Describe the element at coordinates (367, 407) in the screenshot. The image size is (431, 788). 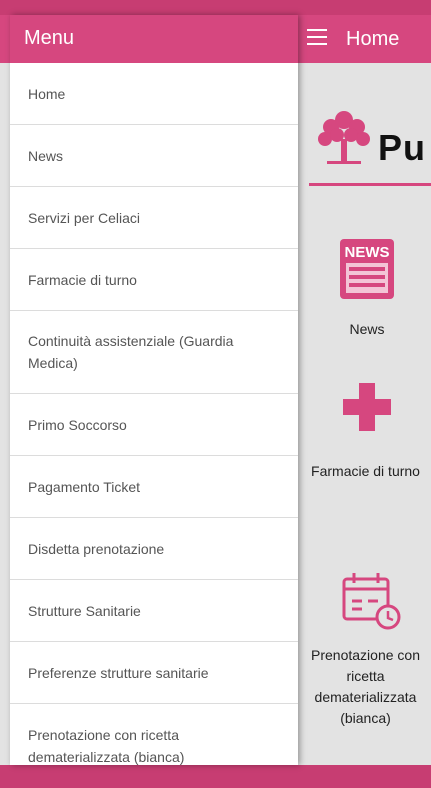
I see `pharmacy-cross-icon` at that location.